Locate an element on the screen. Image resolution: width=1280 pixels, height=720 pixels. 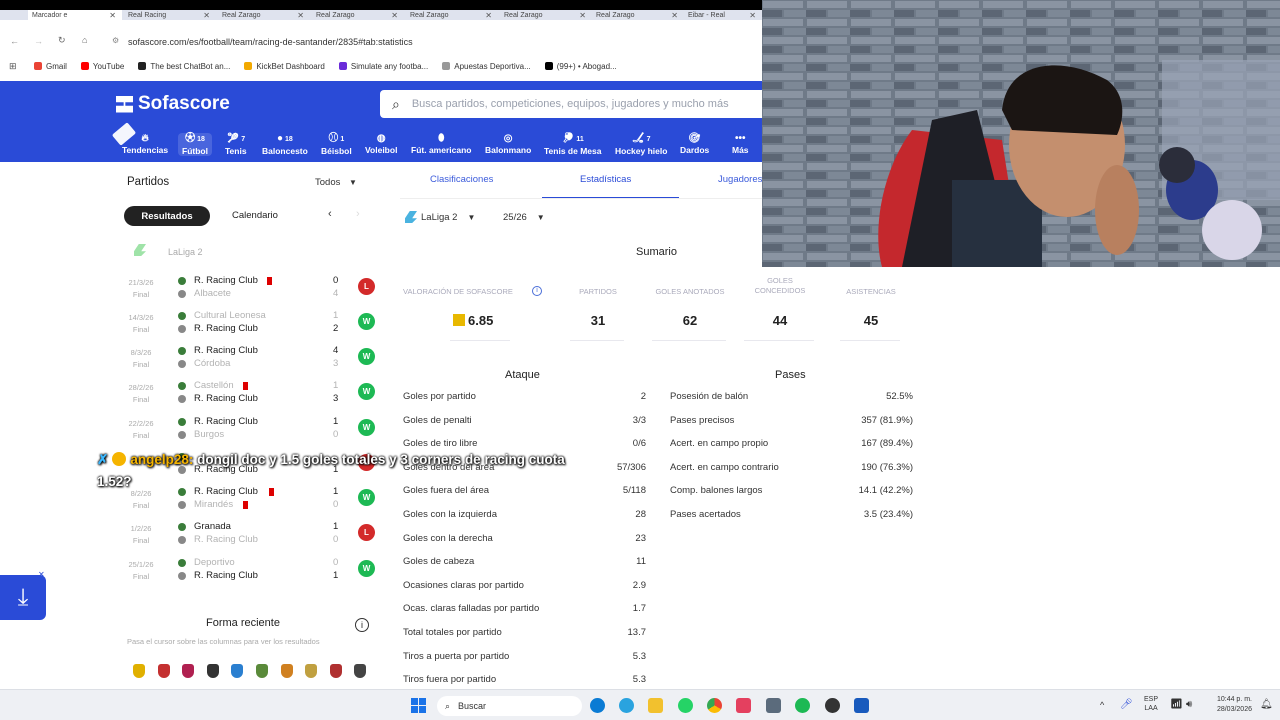
download-widget: ⤓ is located at coordinates (23, 597).